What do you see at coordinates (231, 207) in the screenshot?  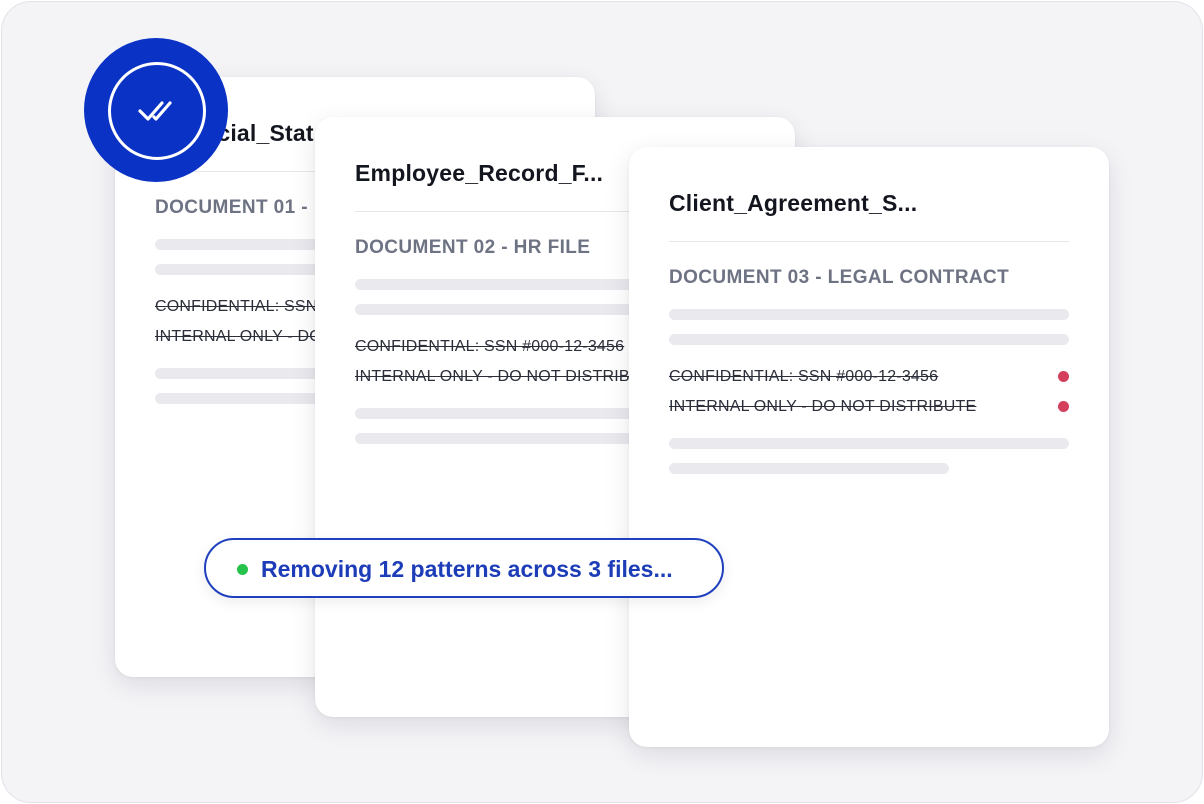 I see `document-subtitle: DOCUMENT 01 -` at bounding box center [231, 207].